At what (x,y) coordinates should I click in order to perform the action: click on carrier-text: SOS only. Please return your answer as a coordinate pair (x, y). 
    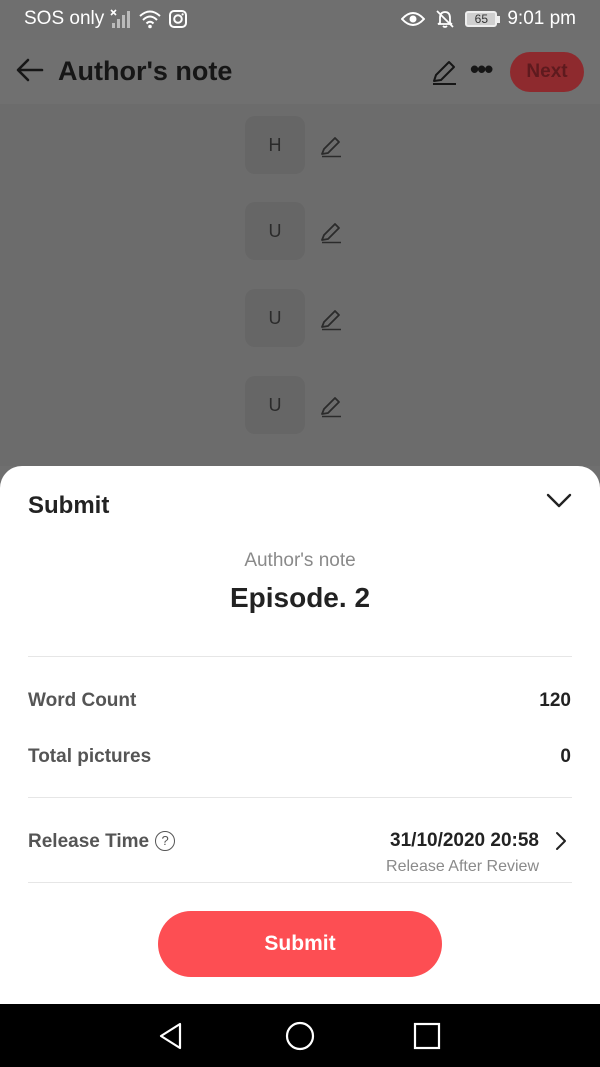
    Looking at the image, I should click on (64, 18).